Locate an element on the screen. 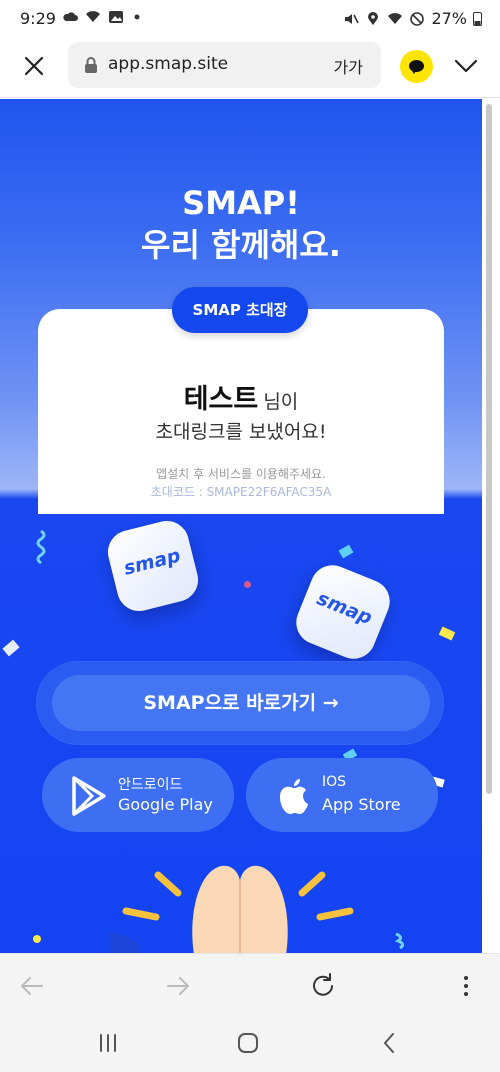 The image size is (500, 1072). browser-top-bar: app.smap.site 가가 is located at coordinates (250, 67).